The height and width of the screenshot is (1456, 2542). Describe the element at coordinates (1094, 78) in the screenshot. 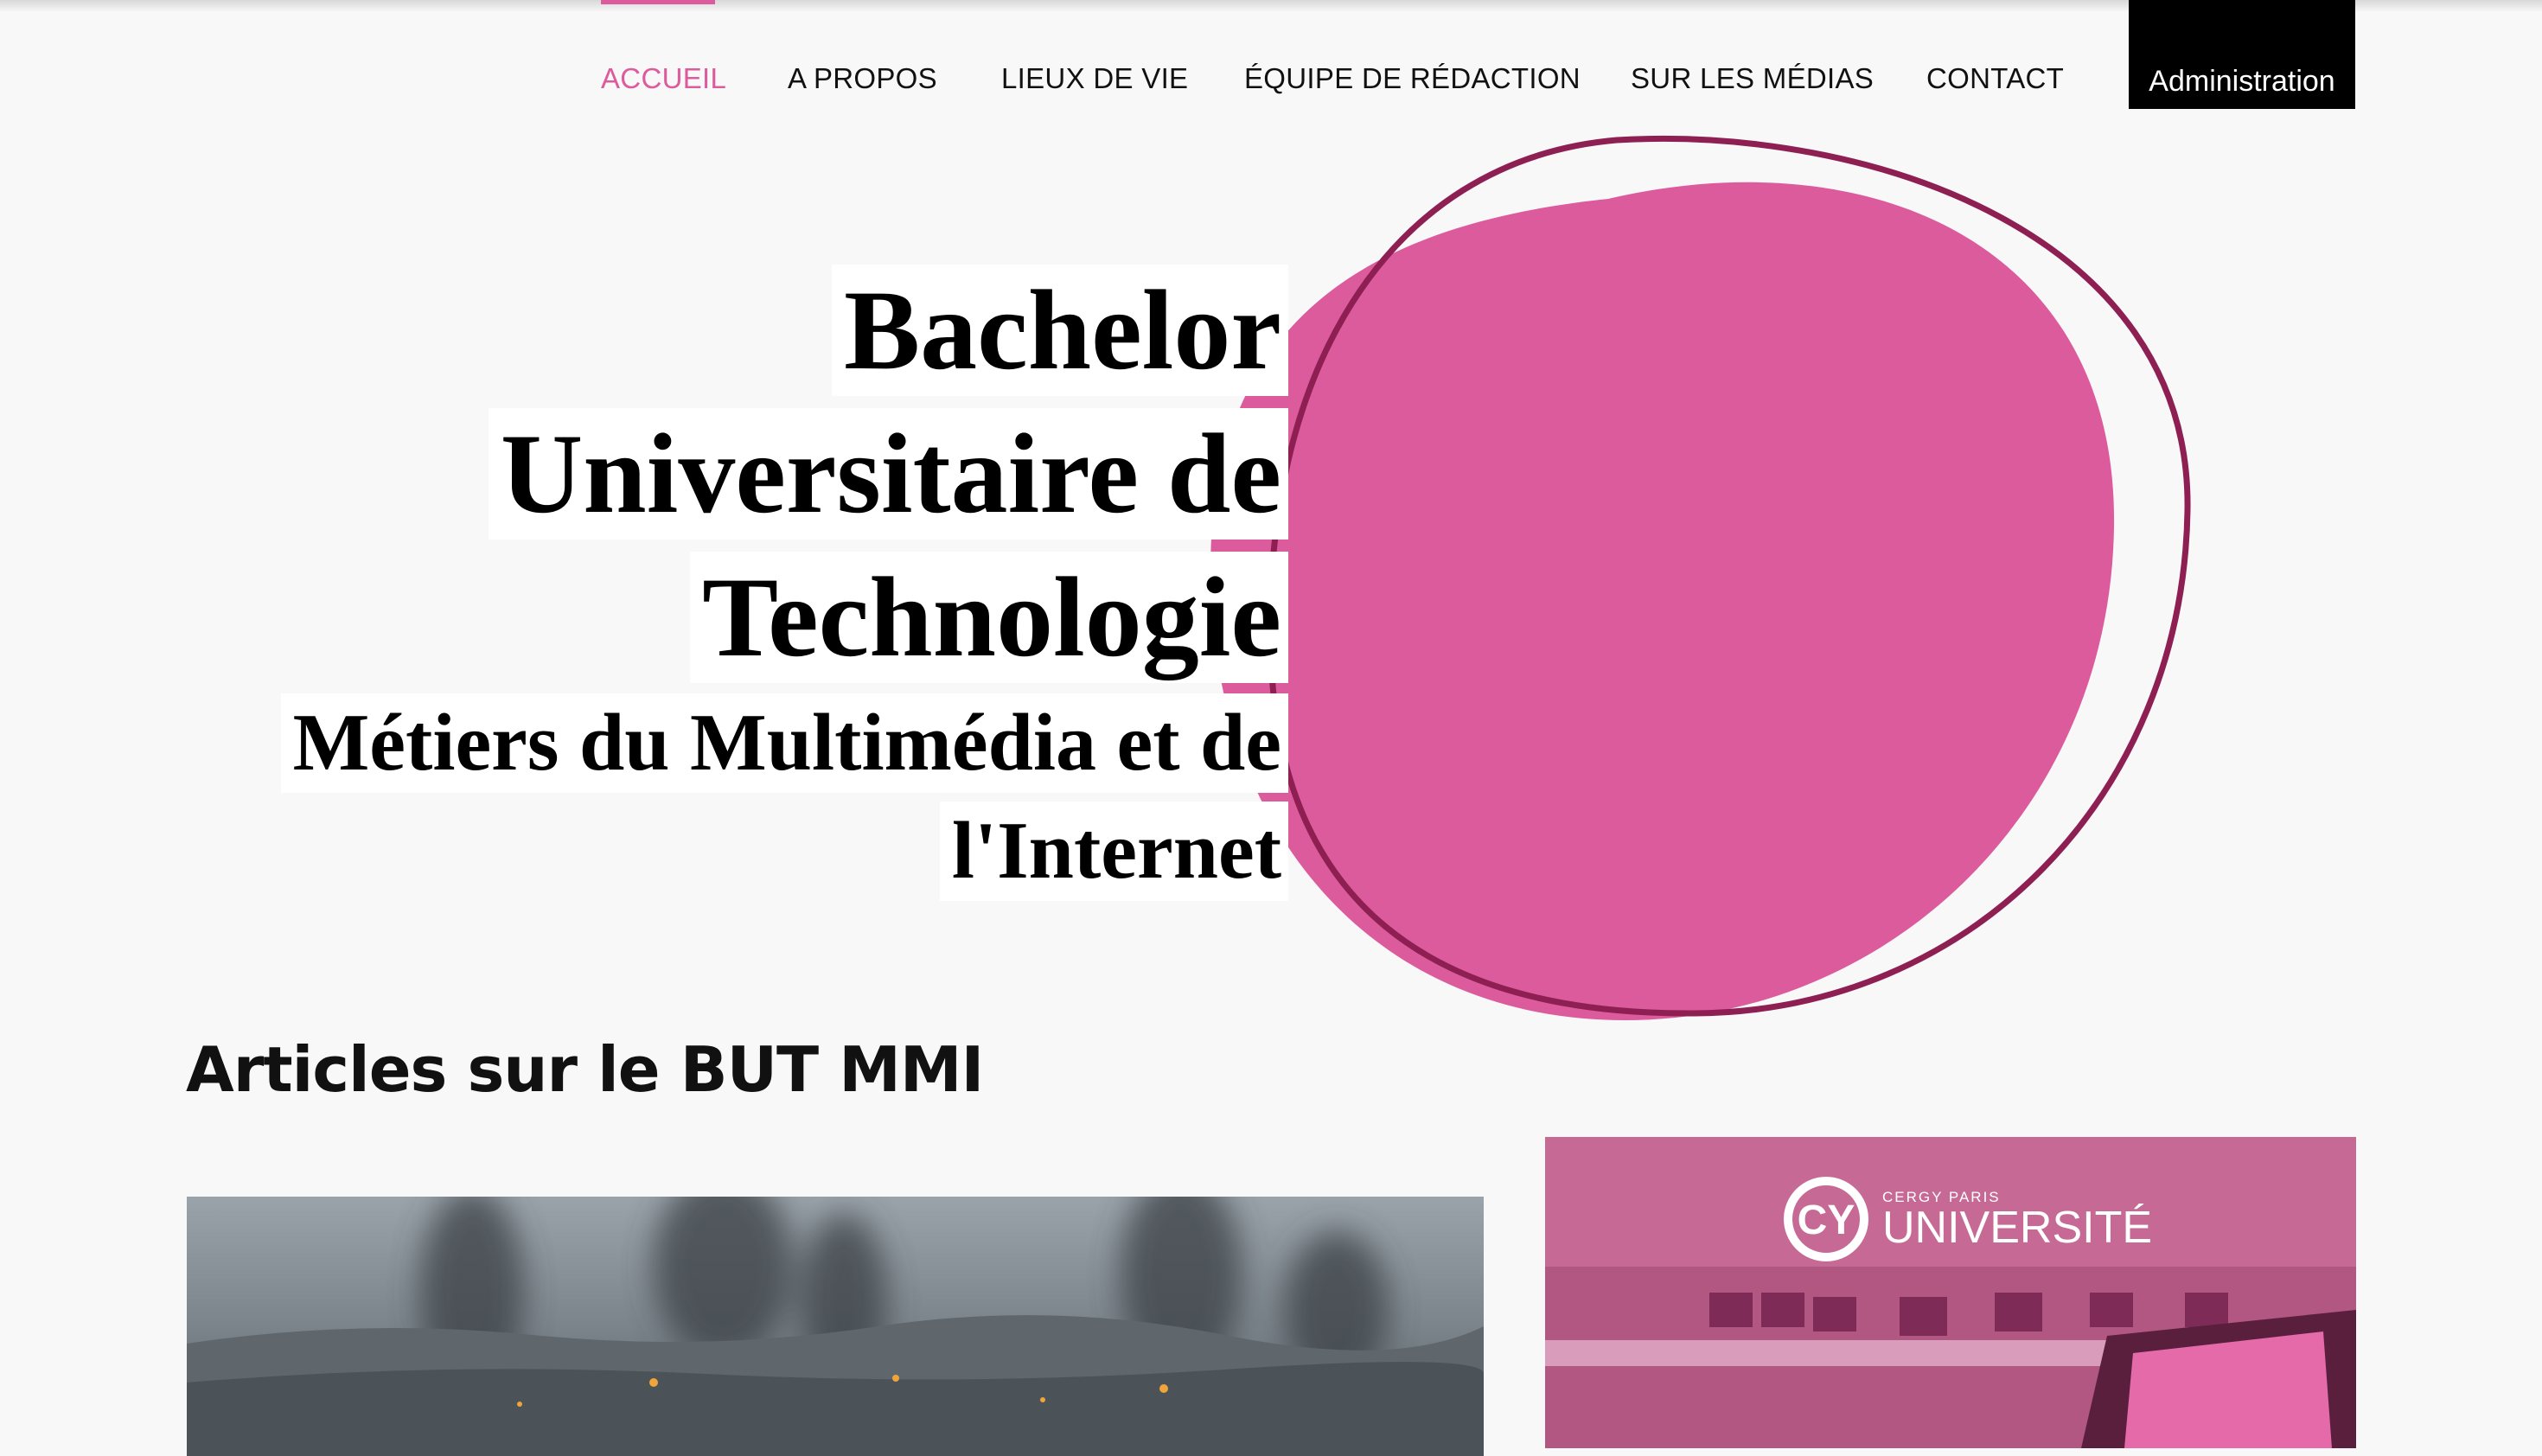

I see `nav-item-lieux-de-vie: LIEUX DE VIE` at that location.